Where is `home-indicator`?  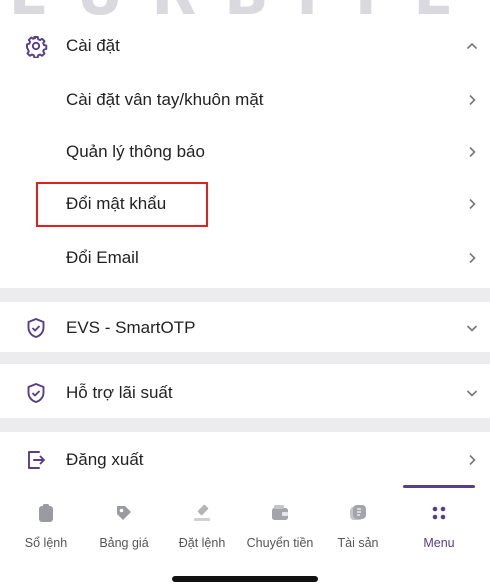
home-indicator is located at coordinates (245, 579).